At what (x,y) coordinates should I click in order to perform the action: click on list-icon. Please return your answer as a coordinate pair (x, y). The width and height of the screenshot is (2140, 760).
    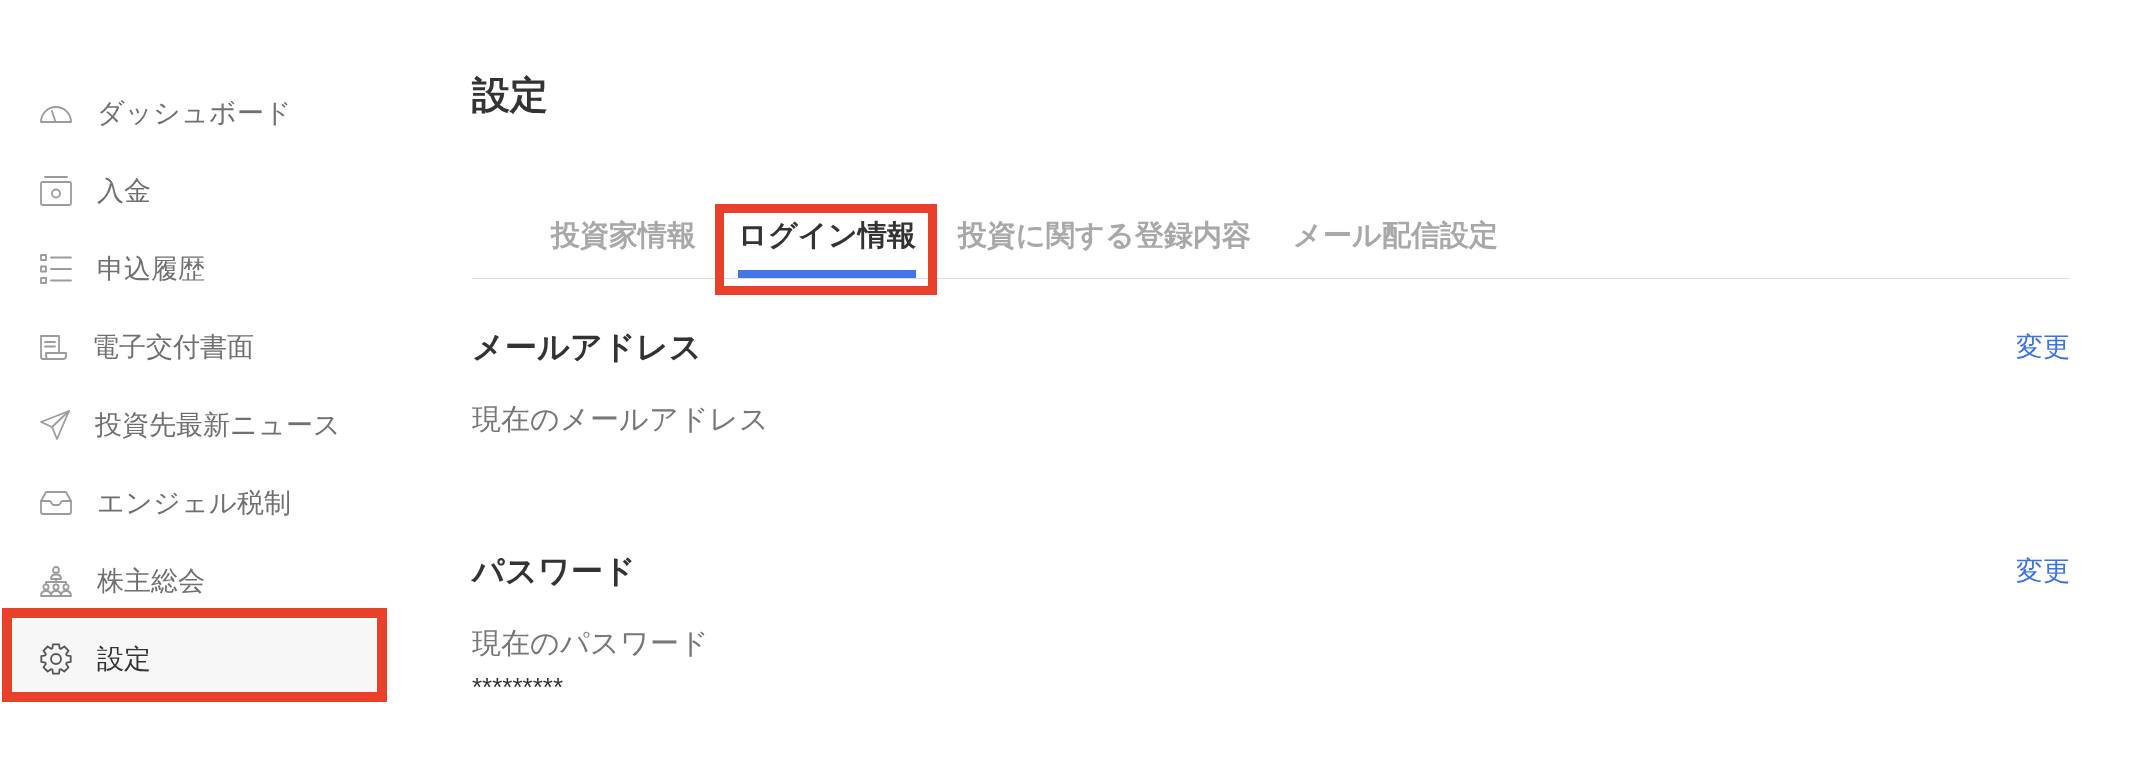
    Looking at the image, I should click on (56, 269).